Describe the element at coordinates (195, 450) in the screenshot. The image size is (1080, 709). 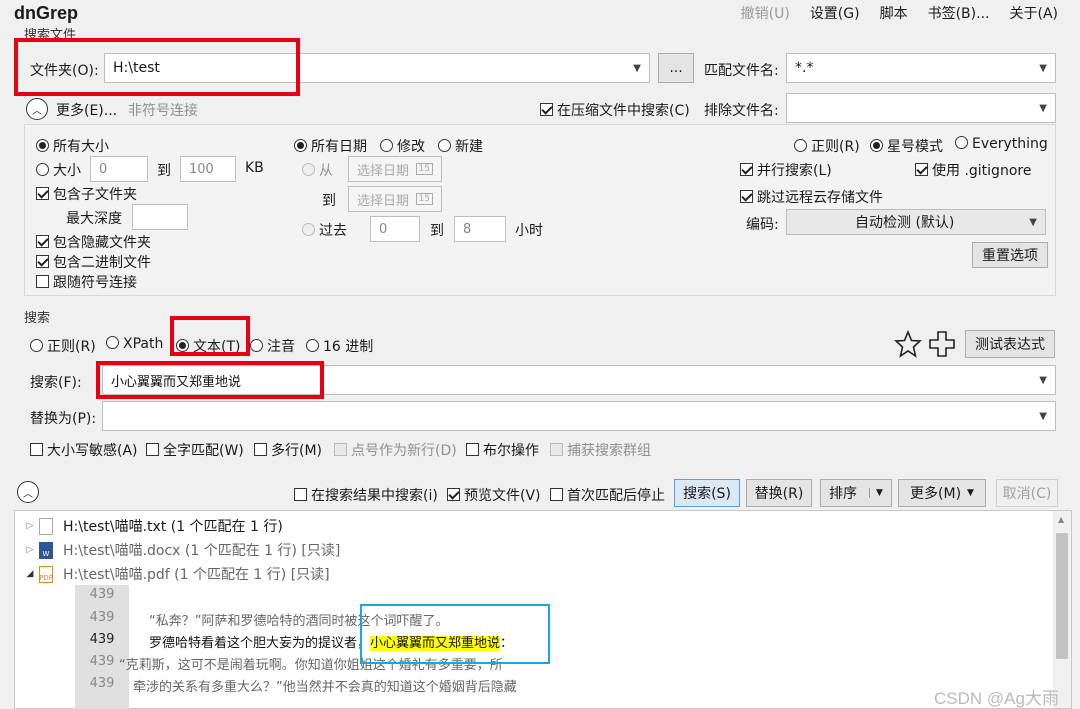
I see `whole-word-checkbox: 全字匹配(W)` at that location.